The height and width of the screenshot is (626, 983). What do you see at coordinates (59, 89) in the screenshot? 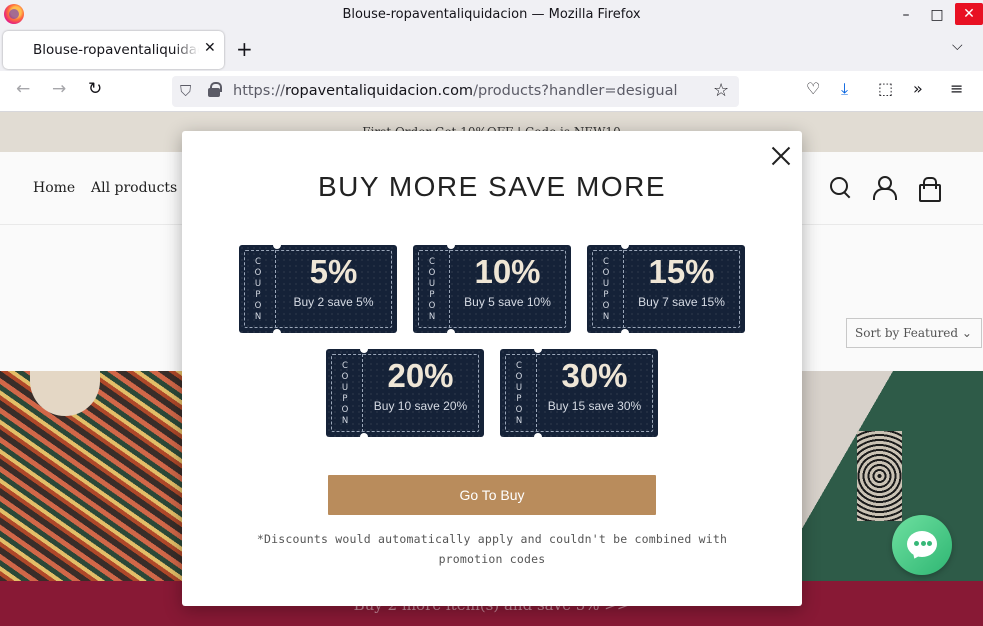
I see `forward-arrow-icon: →` at bounding box center [59, 89].